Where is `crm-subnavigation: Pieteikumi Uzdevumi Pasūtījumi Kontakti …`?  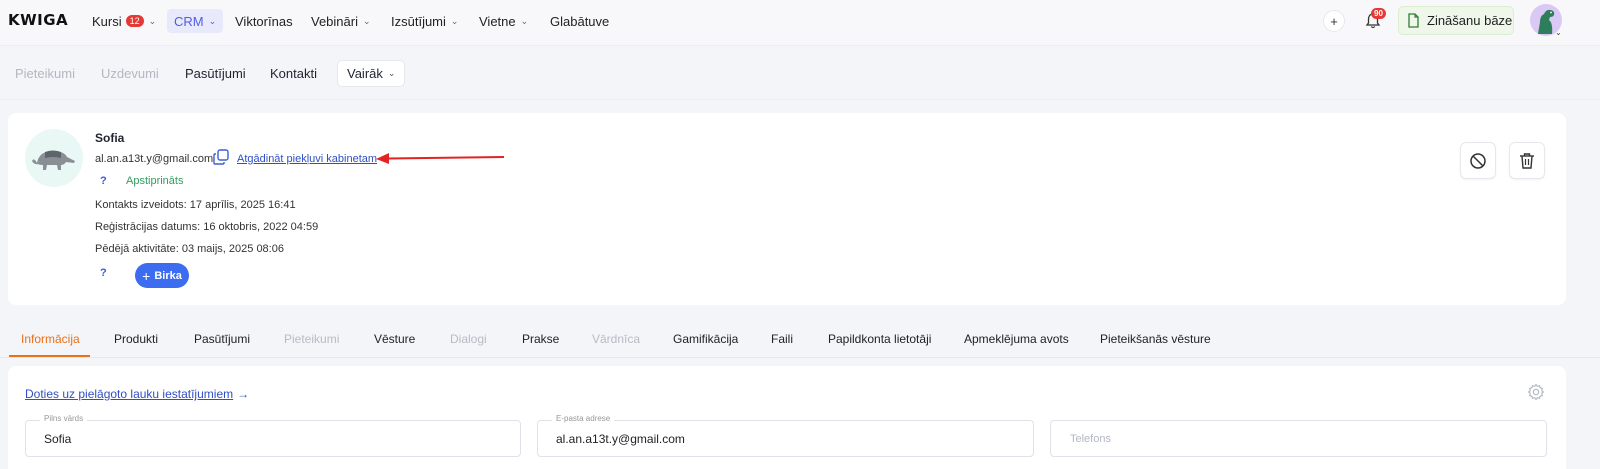 crm-subnavigation: Pieteikumi Uzdevumi Pasūtījumi Kontakti … is located at coordinates (800, 73).